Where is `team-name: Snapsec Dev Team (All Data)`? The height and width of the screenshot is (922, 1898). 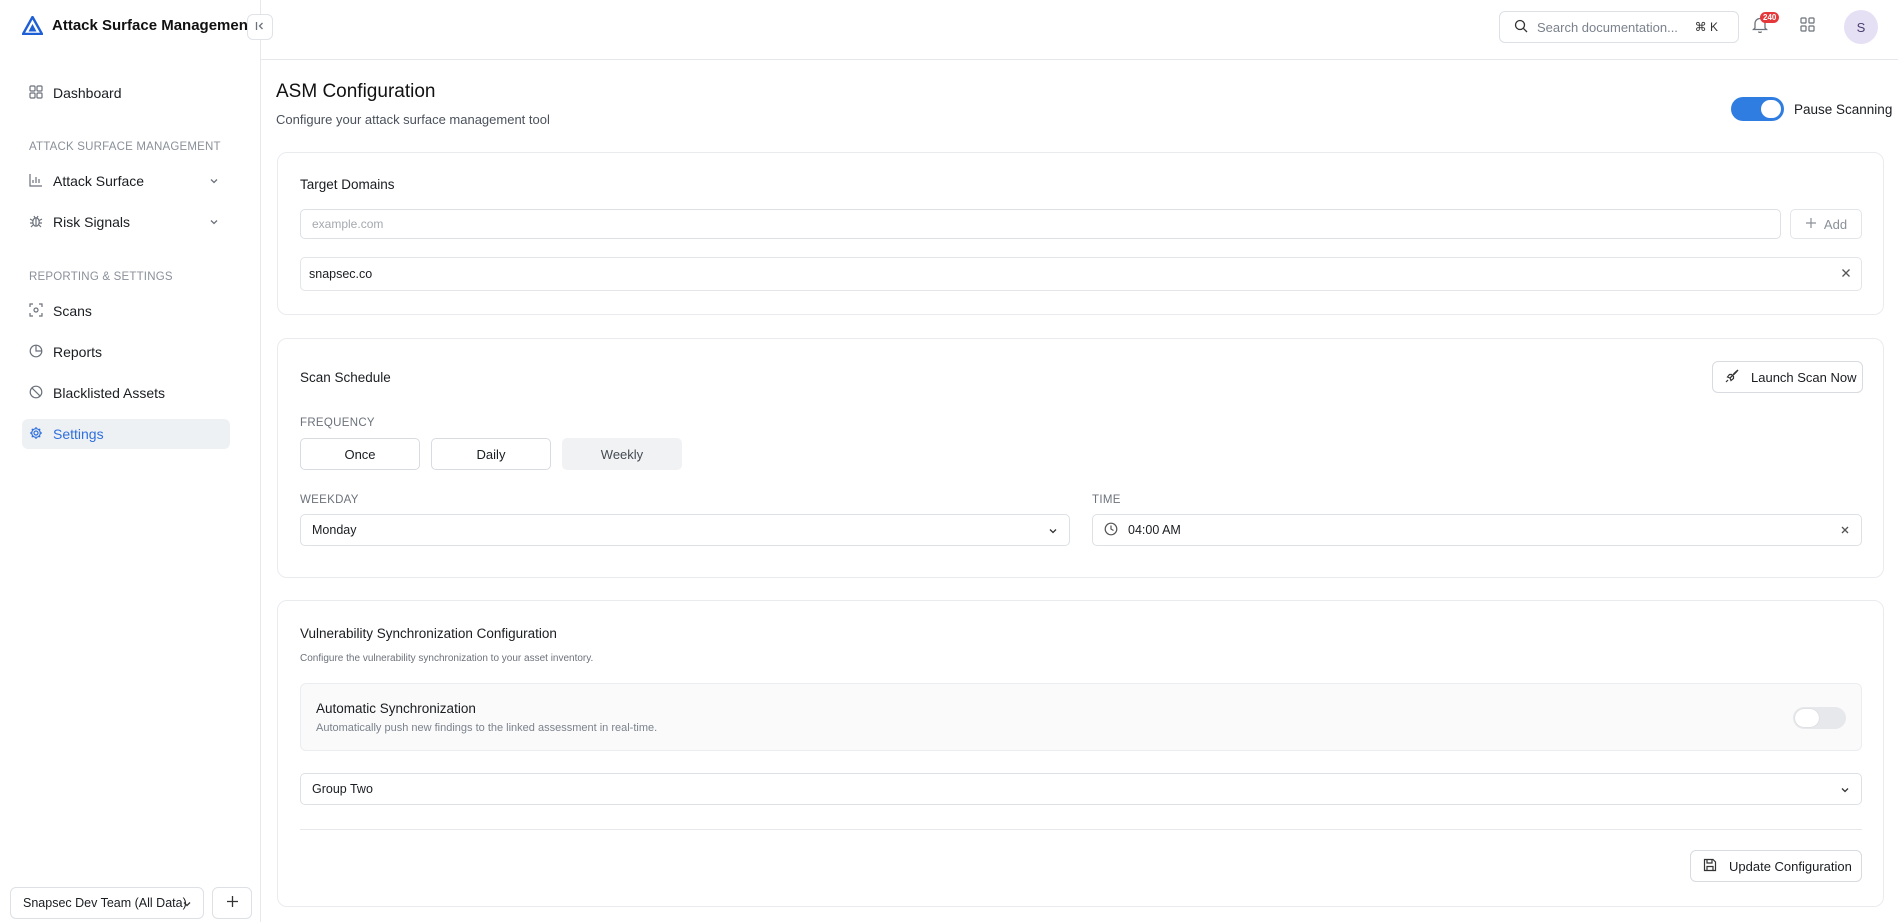 team-name: Snapsec Dev Team (All Data) is located at coordinates (105, 903).